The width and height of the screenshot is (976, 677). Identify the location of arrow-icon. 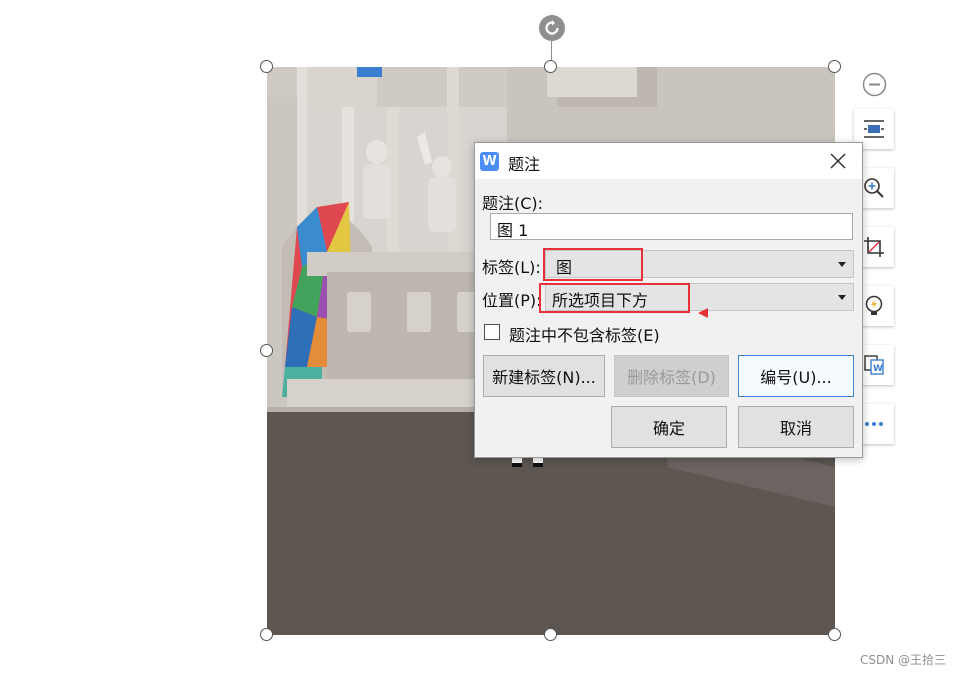
(703, 313).